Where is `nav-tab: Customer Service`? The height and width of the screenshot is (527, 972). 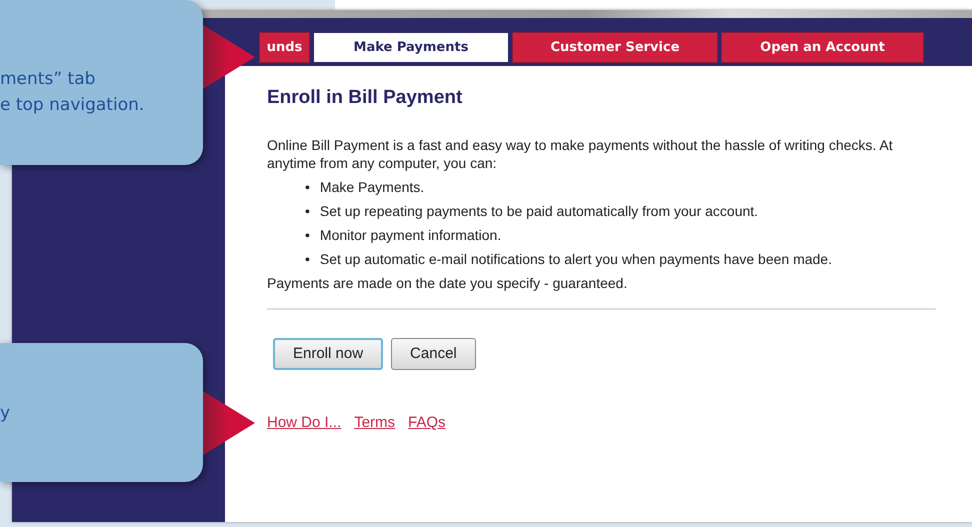 nav-tab: Customer Service is located at coordinates (615, 47).